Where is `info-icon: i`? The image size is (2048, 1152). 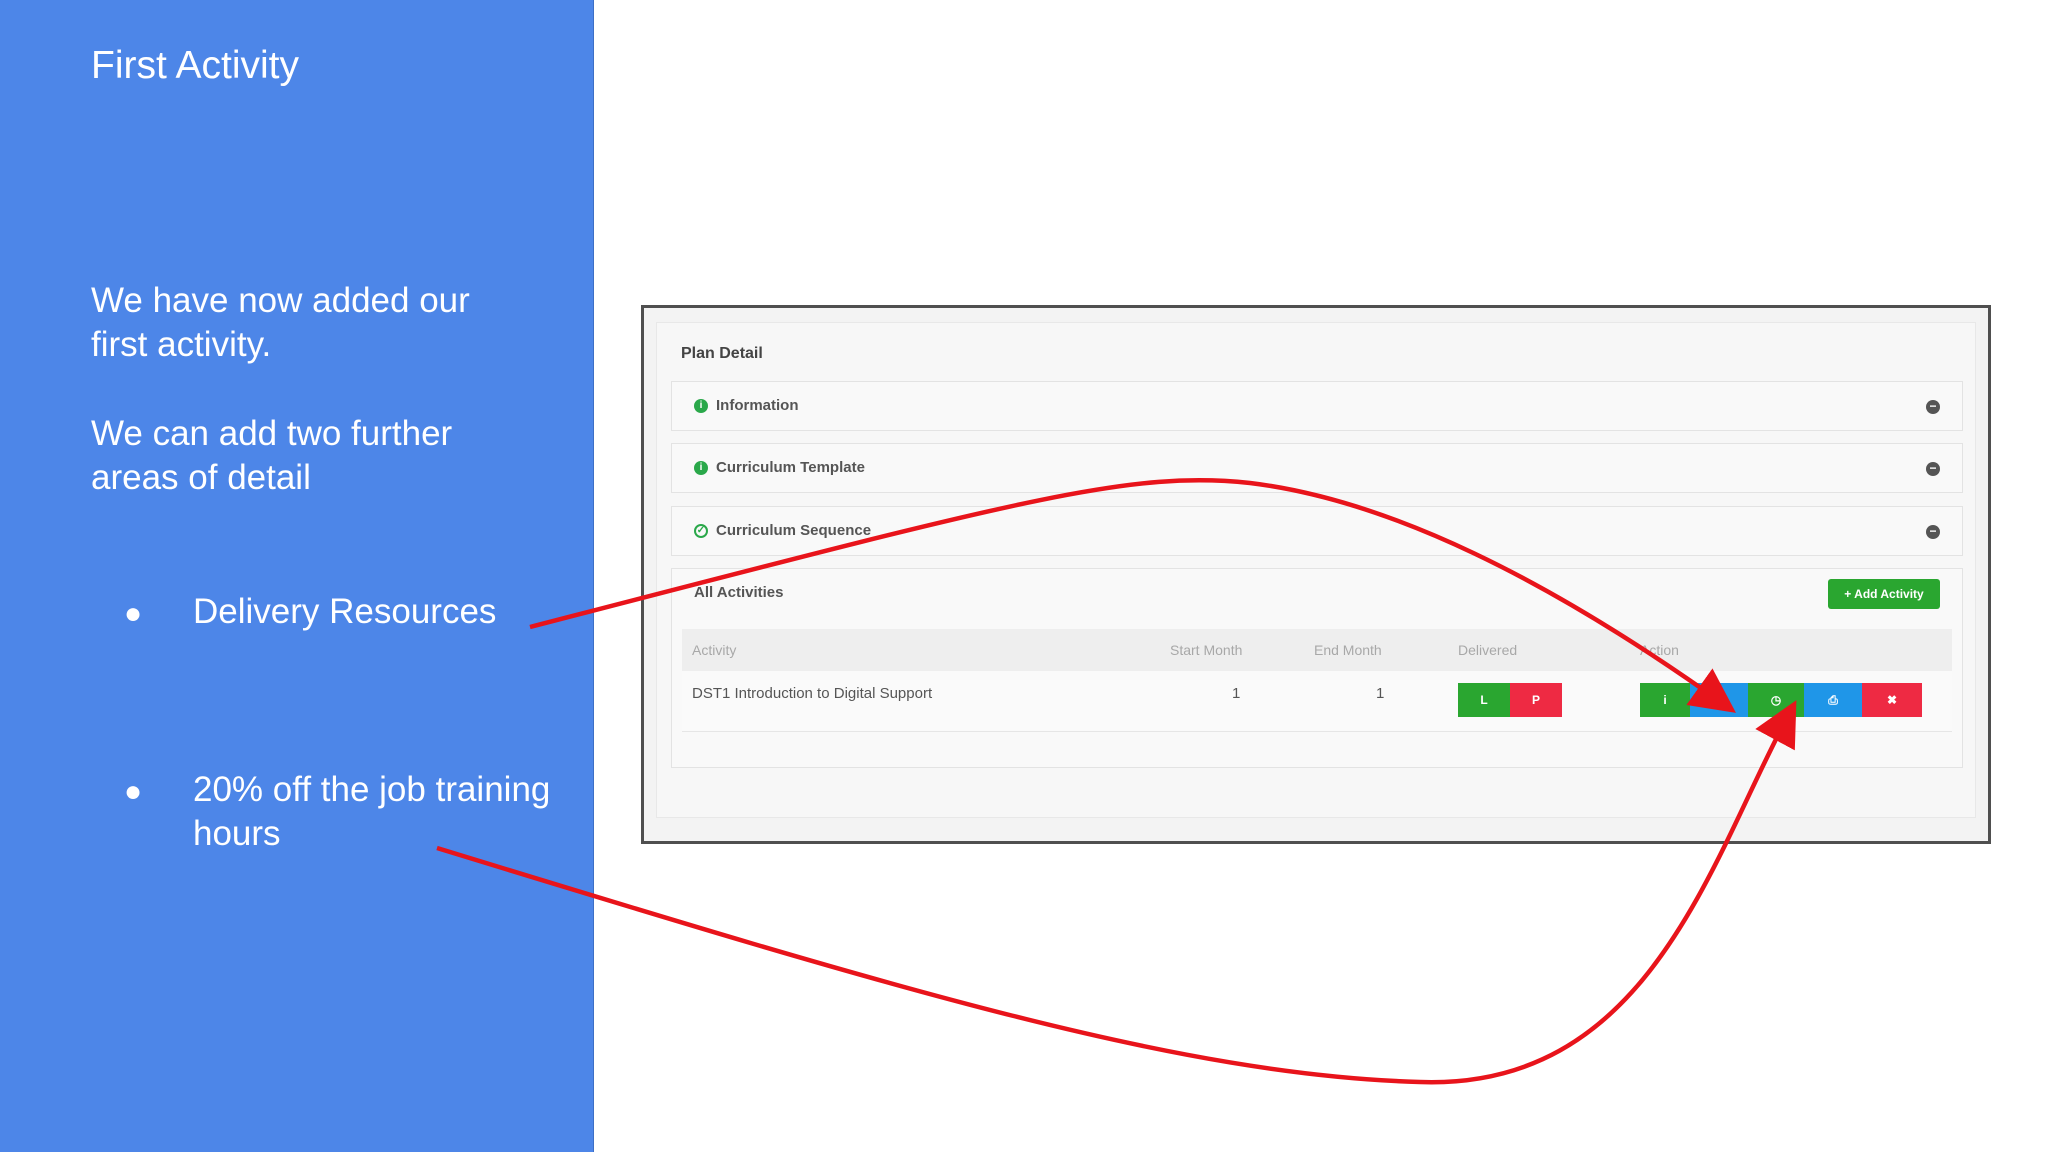
info-icon: i is located at coordinates (1665, 700).